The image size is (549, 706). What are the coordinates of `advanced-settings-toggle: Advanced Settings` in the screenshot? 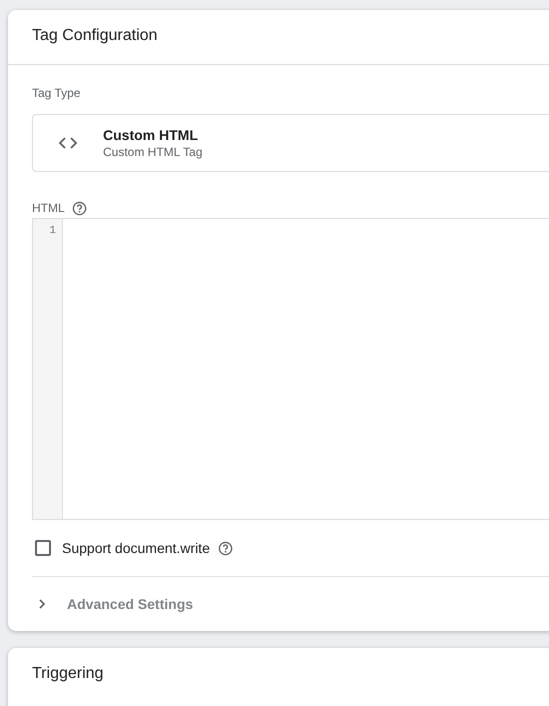 It's located at (113, 604).